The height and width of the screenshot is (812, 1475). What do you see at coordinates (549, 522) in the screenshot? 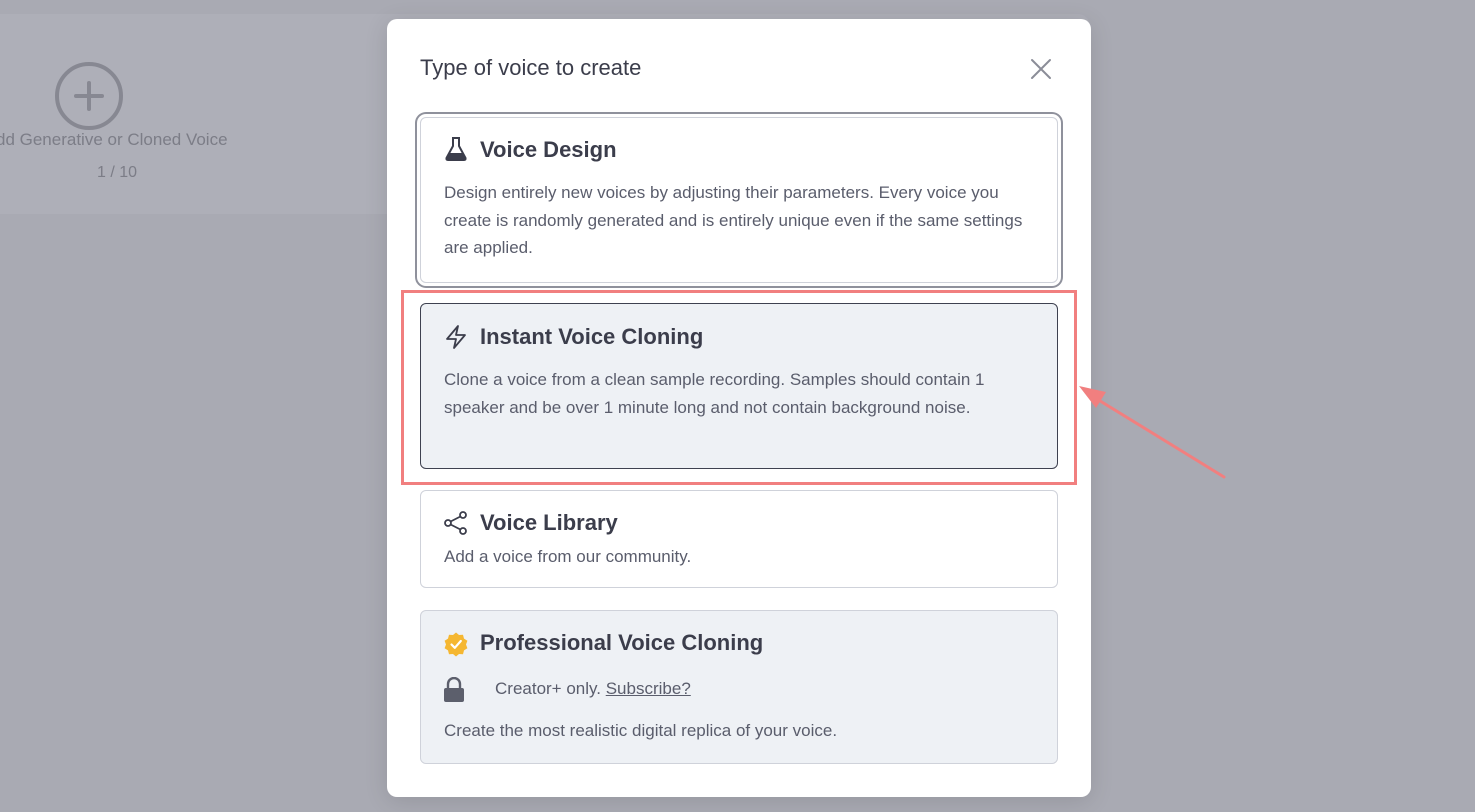
I see `option-title: Voice Library` at bounding box center [549, 522].